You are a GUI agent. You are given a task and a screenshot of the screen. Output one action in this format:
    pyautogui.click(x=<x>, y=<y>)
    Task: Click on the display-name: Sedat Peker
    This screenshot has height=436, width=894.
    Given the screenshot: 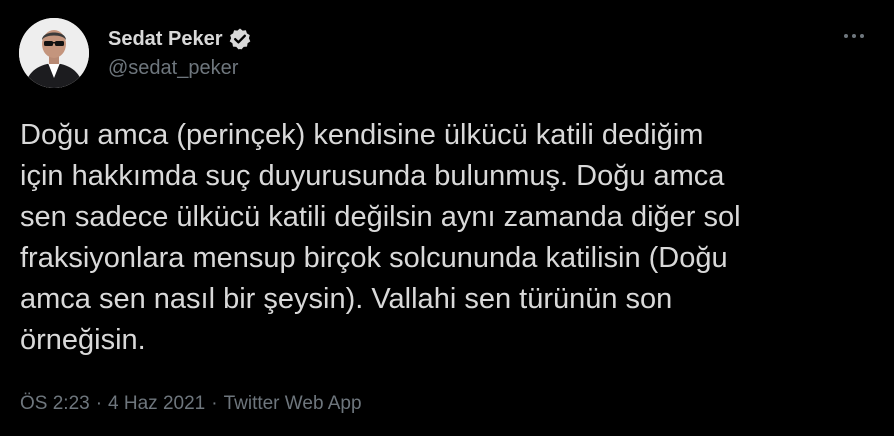 What is the action you would take?
    pyautogui.click(x=165, y=39)
    